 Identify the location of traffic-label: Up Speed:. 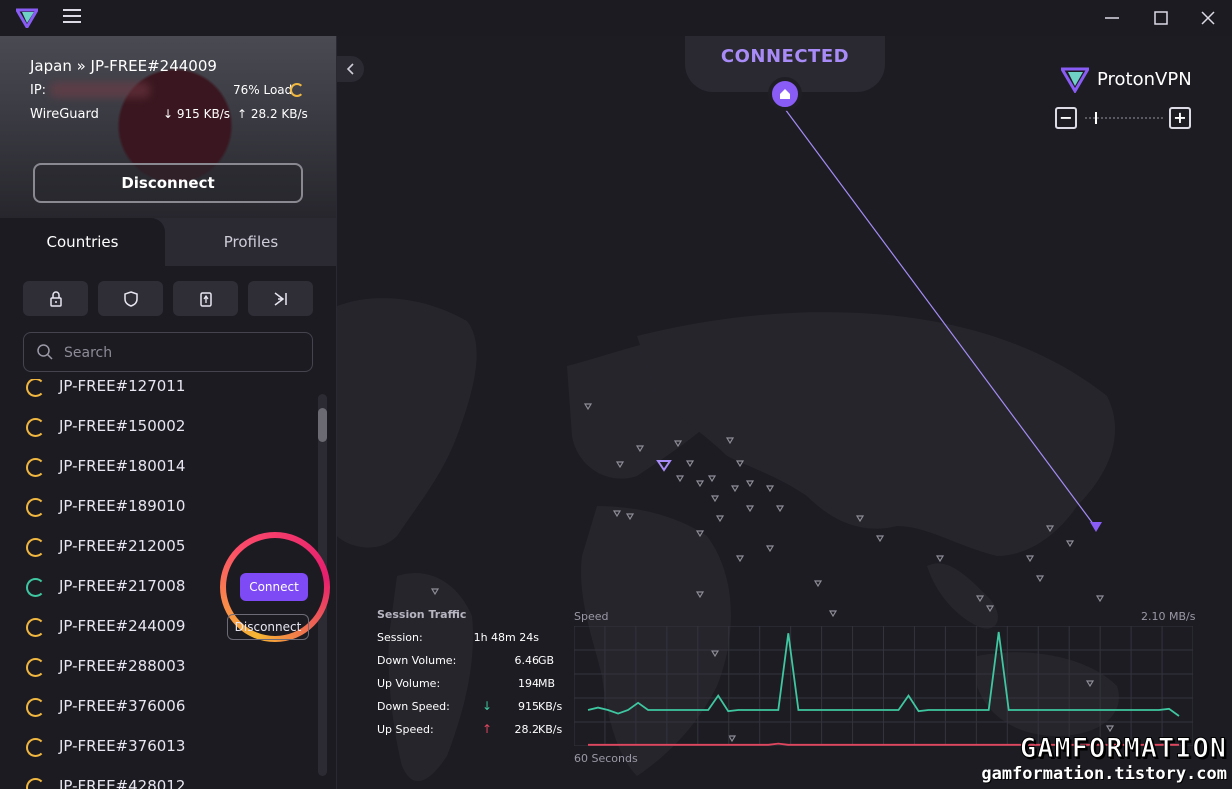
(405, 729).